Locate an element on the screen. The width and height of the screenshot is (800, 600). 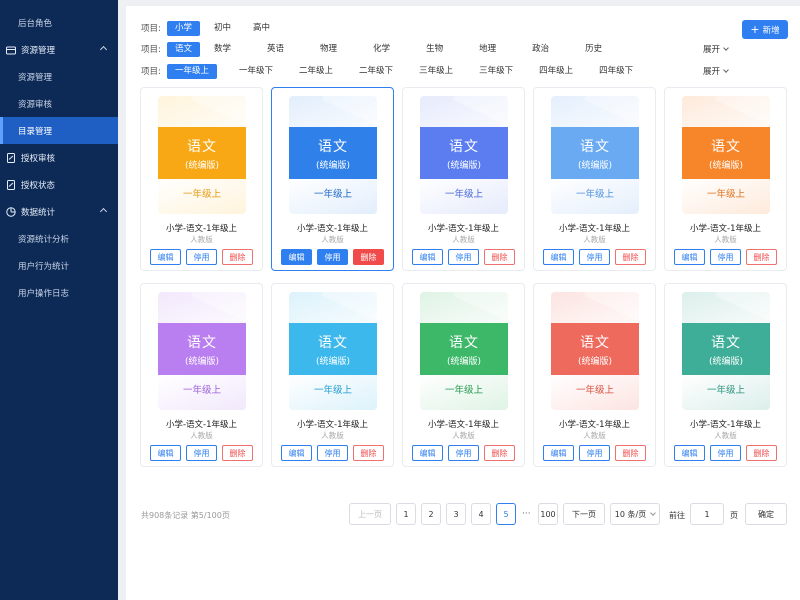
chip-grade: 三年级上 is located at coordinates (436, 71).